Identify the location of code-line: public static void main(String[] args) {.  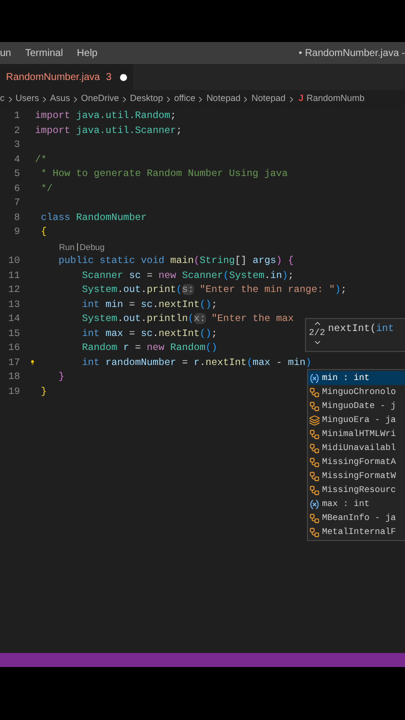
(176, 261).